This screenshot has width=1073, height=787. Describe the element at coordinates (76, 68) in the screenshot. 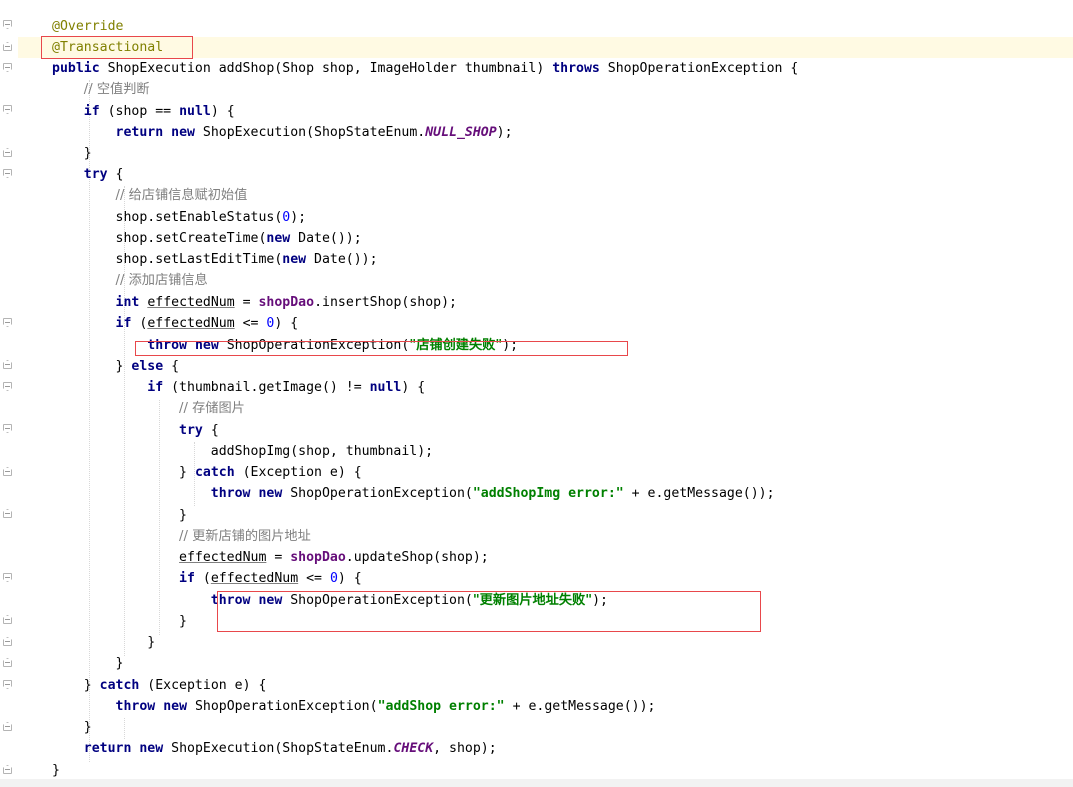

I see `keyword: public` at that location.